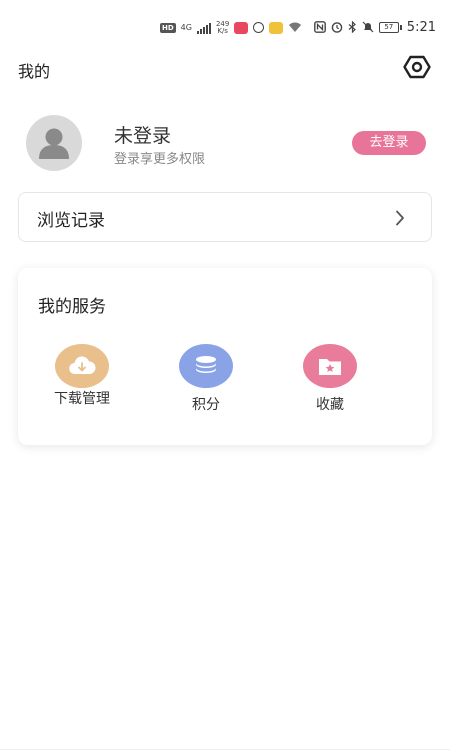 This screenshot has height=754, width=450. What do you see at coordinates (259, 27) in the screenshot?
I see `circle-icon` at bounding box center [259, 27].